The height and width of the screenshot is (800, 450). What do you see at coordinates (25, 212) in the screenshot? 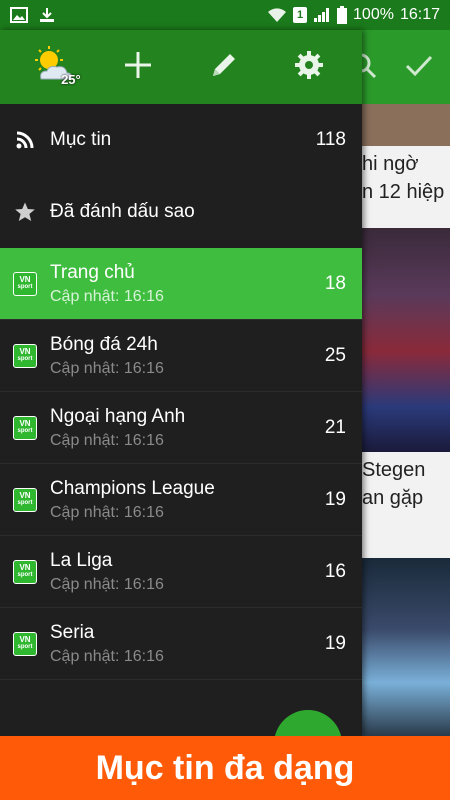
I see `star-icon` at bounding box center [25, 212].